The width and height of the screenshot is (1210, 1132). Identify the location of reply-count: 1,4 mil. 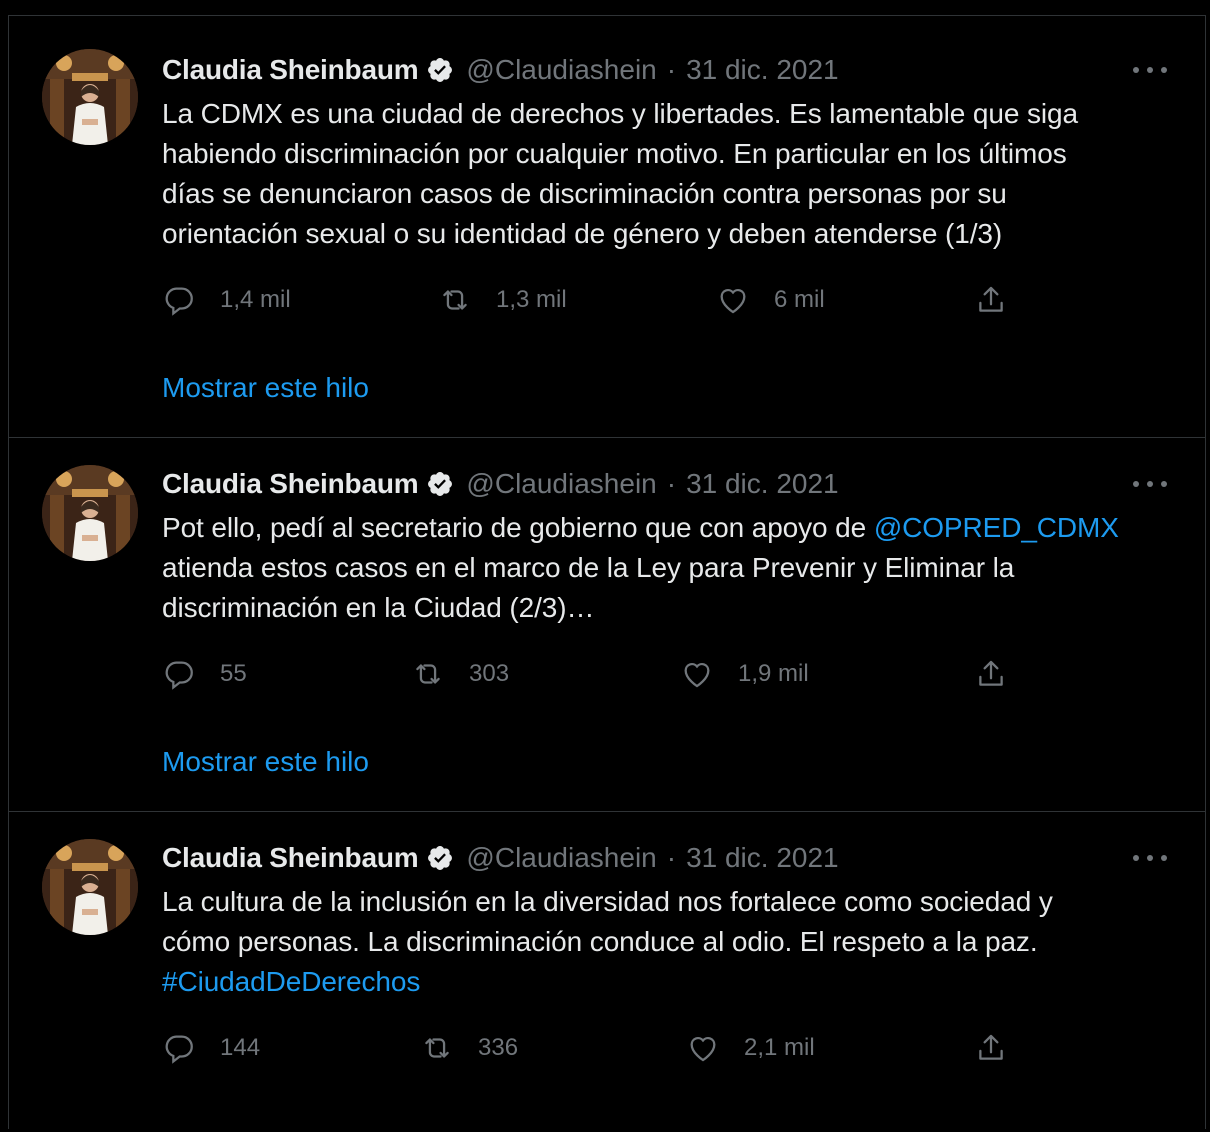
(255, 299).